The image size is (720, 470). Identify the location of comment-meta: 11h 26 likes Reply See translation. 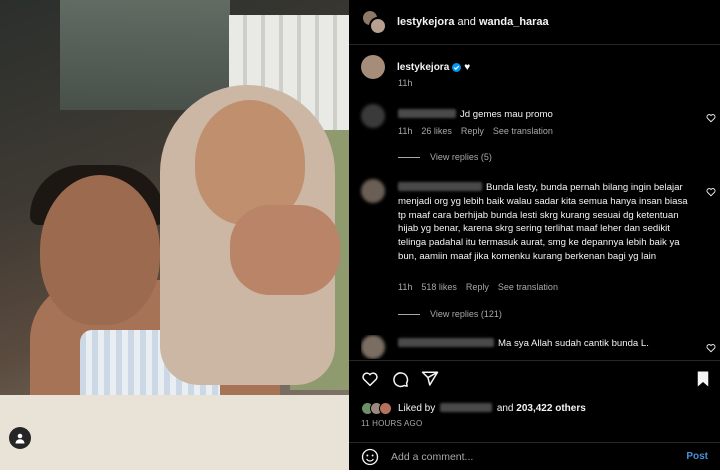
(475, 131).